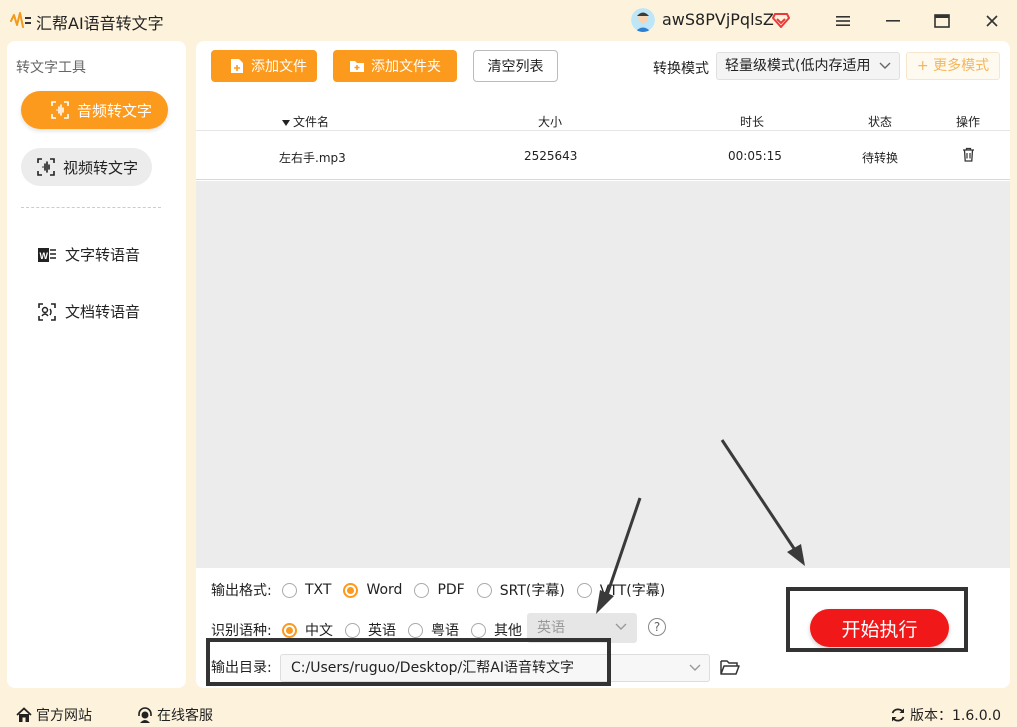 The image size is (1017, 727). I want to click on minimize-icon, so click(893, 21).